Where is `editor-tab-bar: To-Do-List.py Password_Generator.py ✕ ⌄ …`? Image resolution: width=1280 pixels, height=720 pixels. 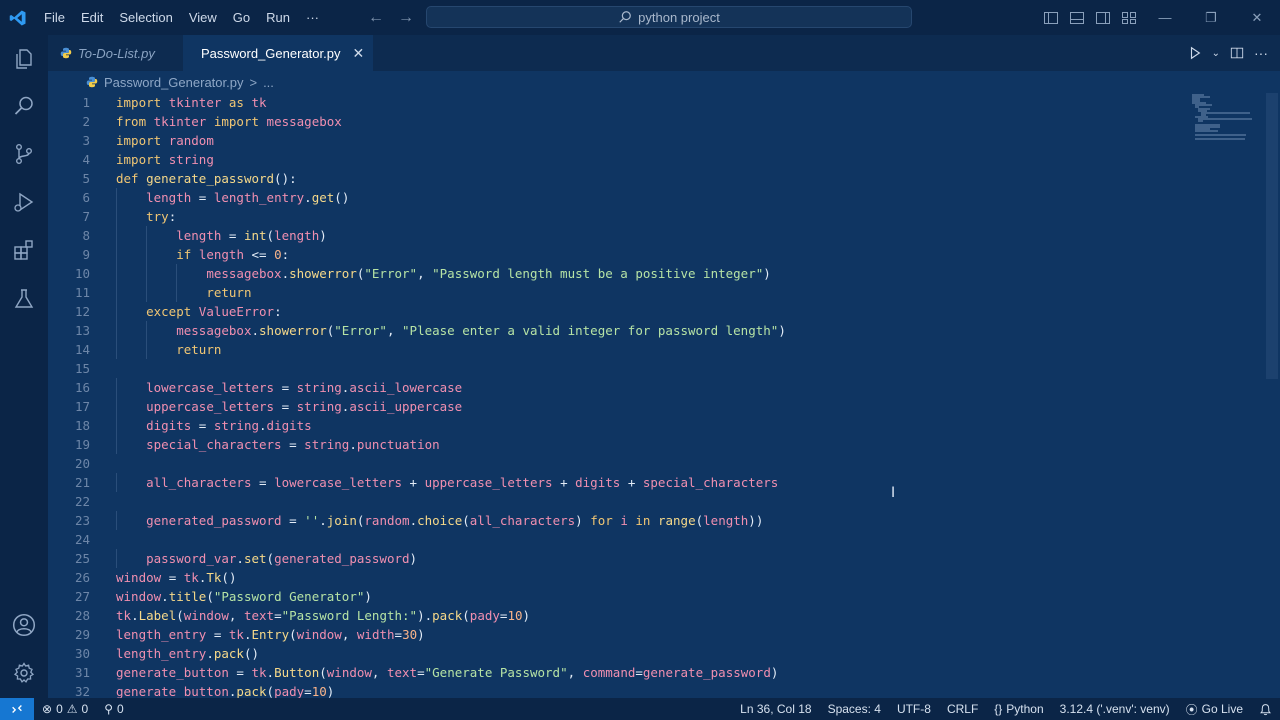 editor-tab-bar: To-Do-List.py Password_Generator.py ✕ ⌄ … is located at coordinates (664, 53).